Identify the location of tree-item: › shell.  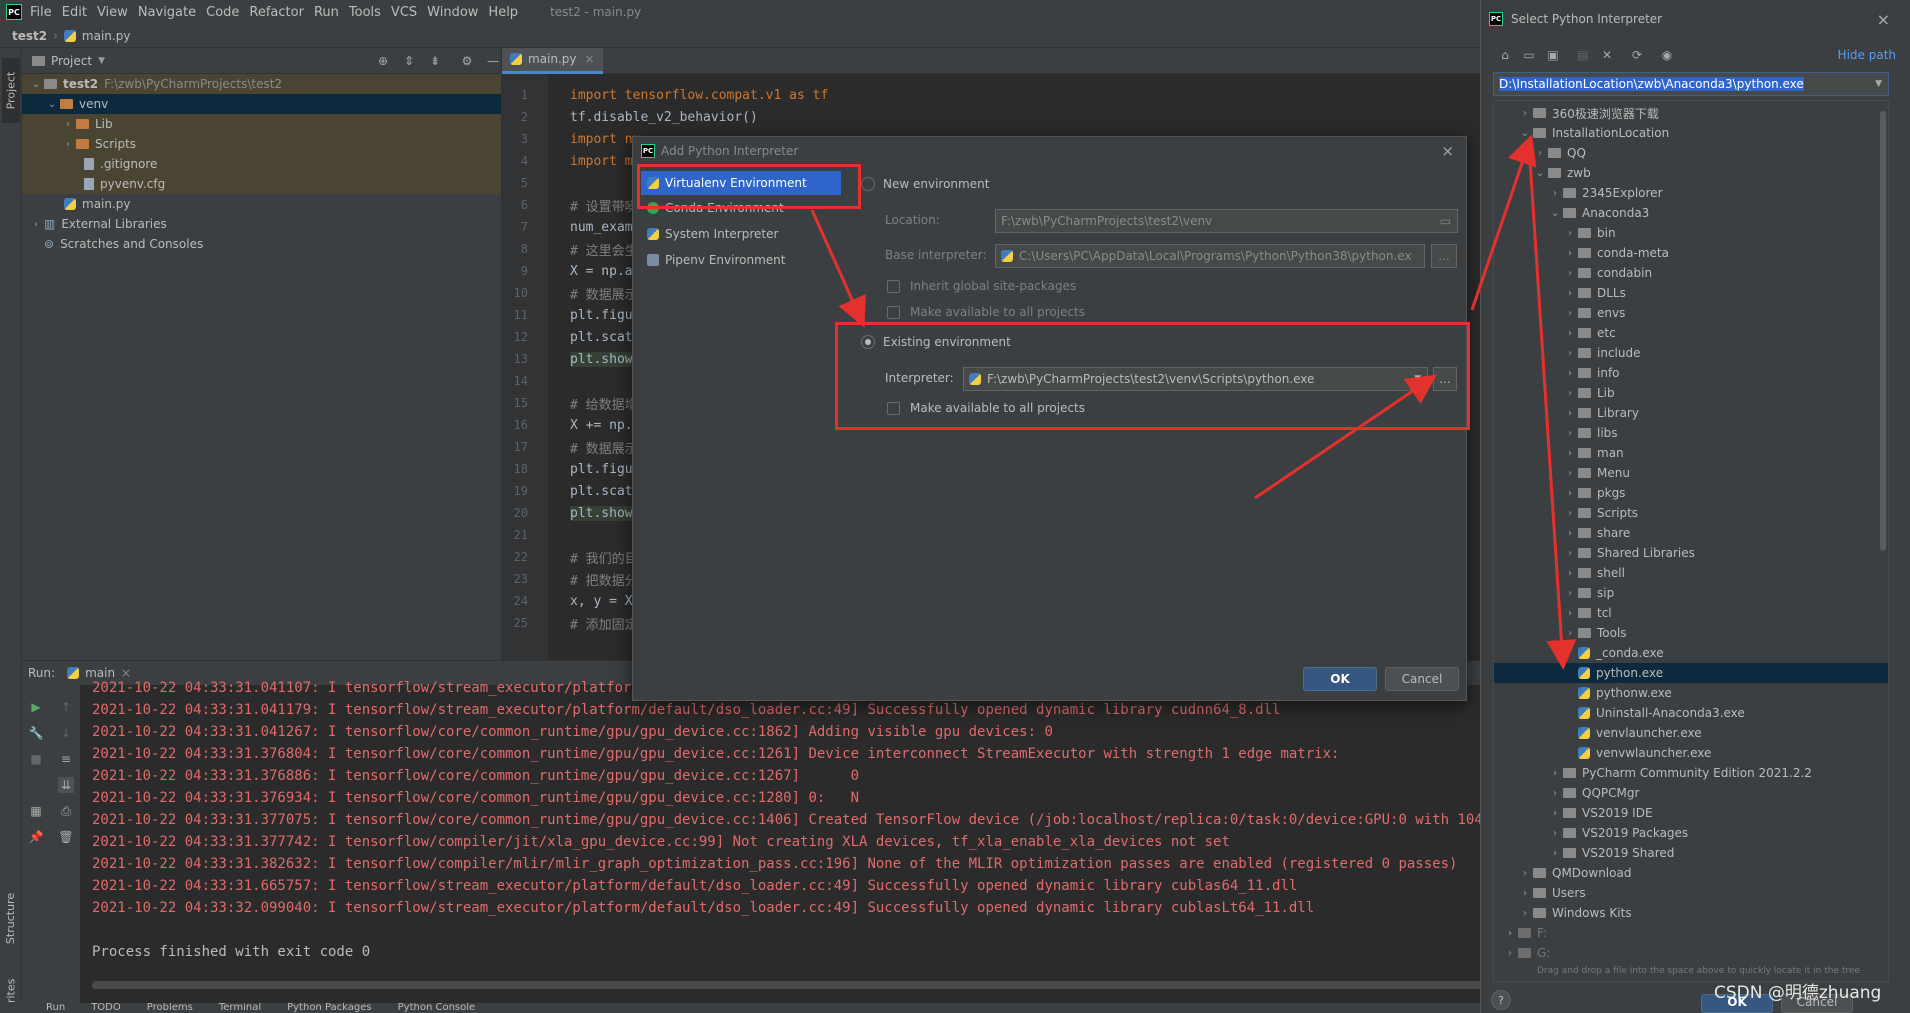
(1691, 573).